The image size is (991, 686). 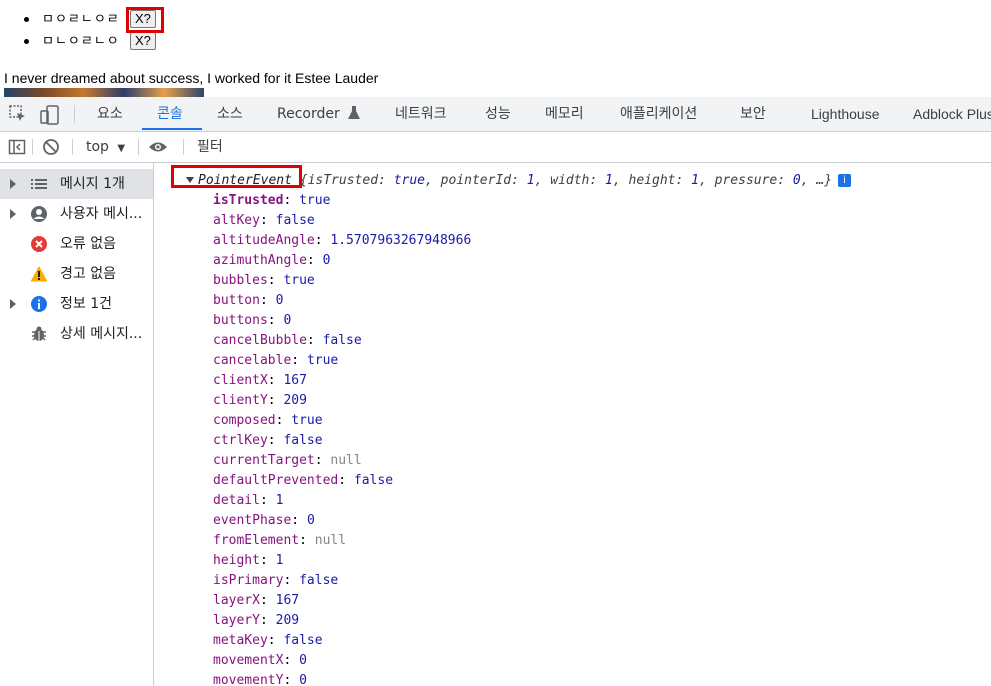 I want to click on property-key: ctrlKey, so click(x=240, y=440).